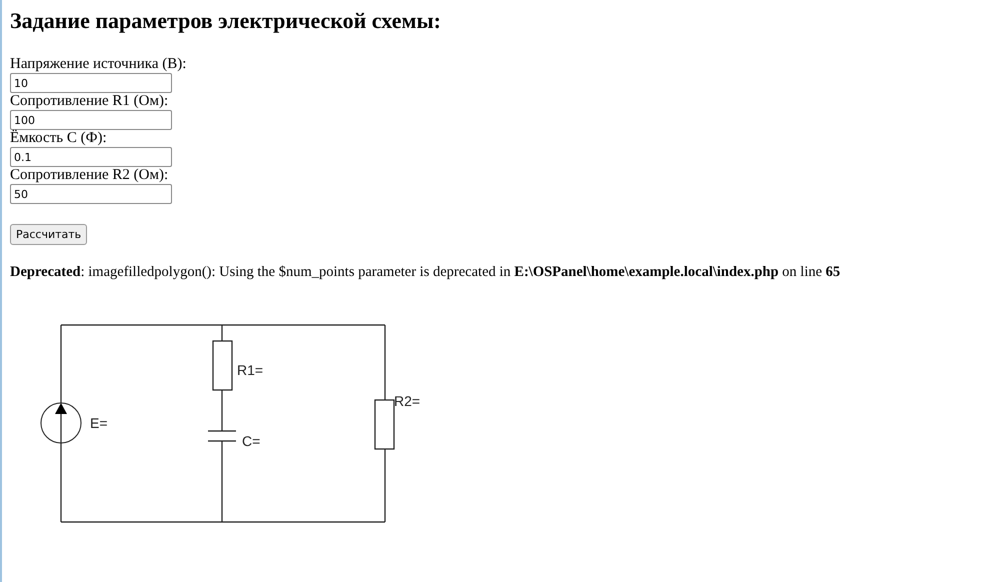 This screenshot has height=582, width=1000. I want to click on input-field: 10, so click(91, 83).